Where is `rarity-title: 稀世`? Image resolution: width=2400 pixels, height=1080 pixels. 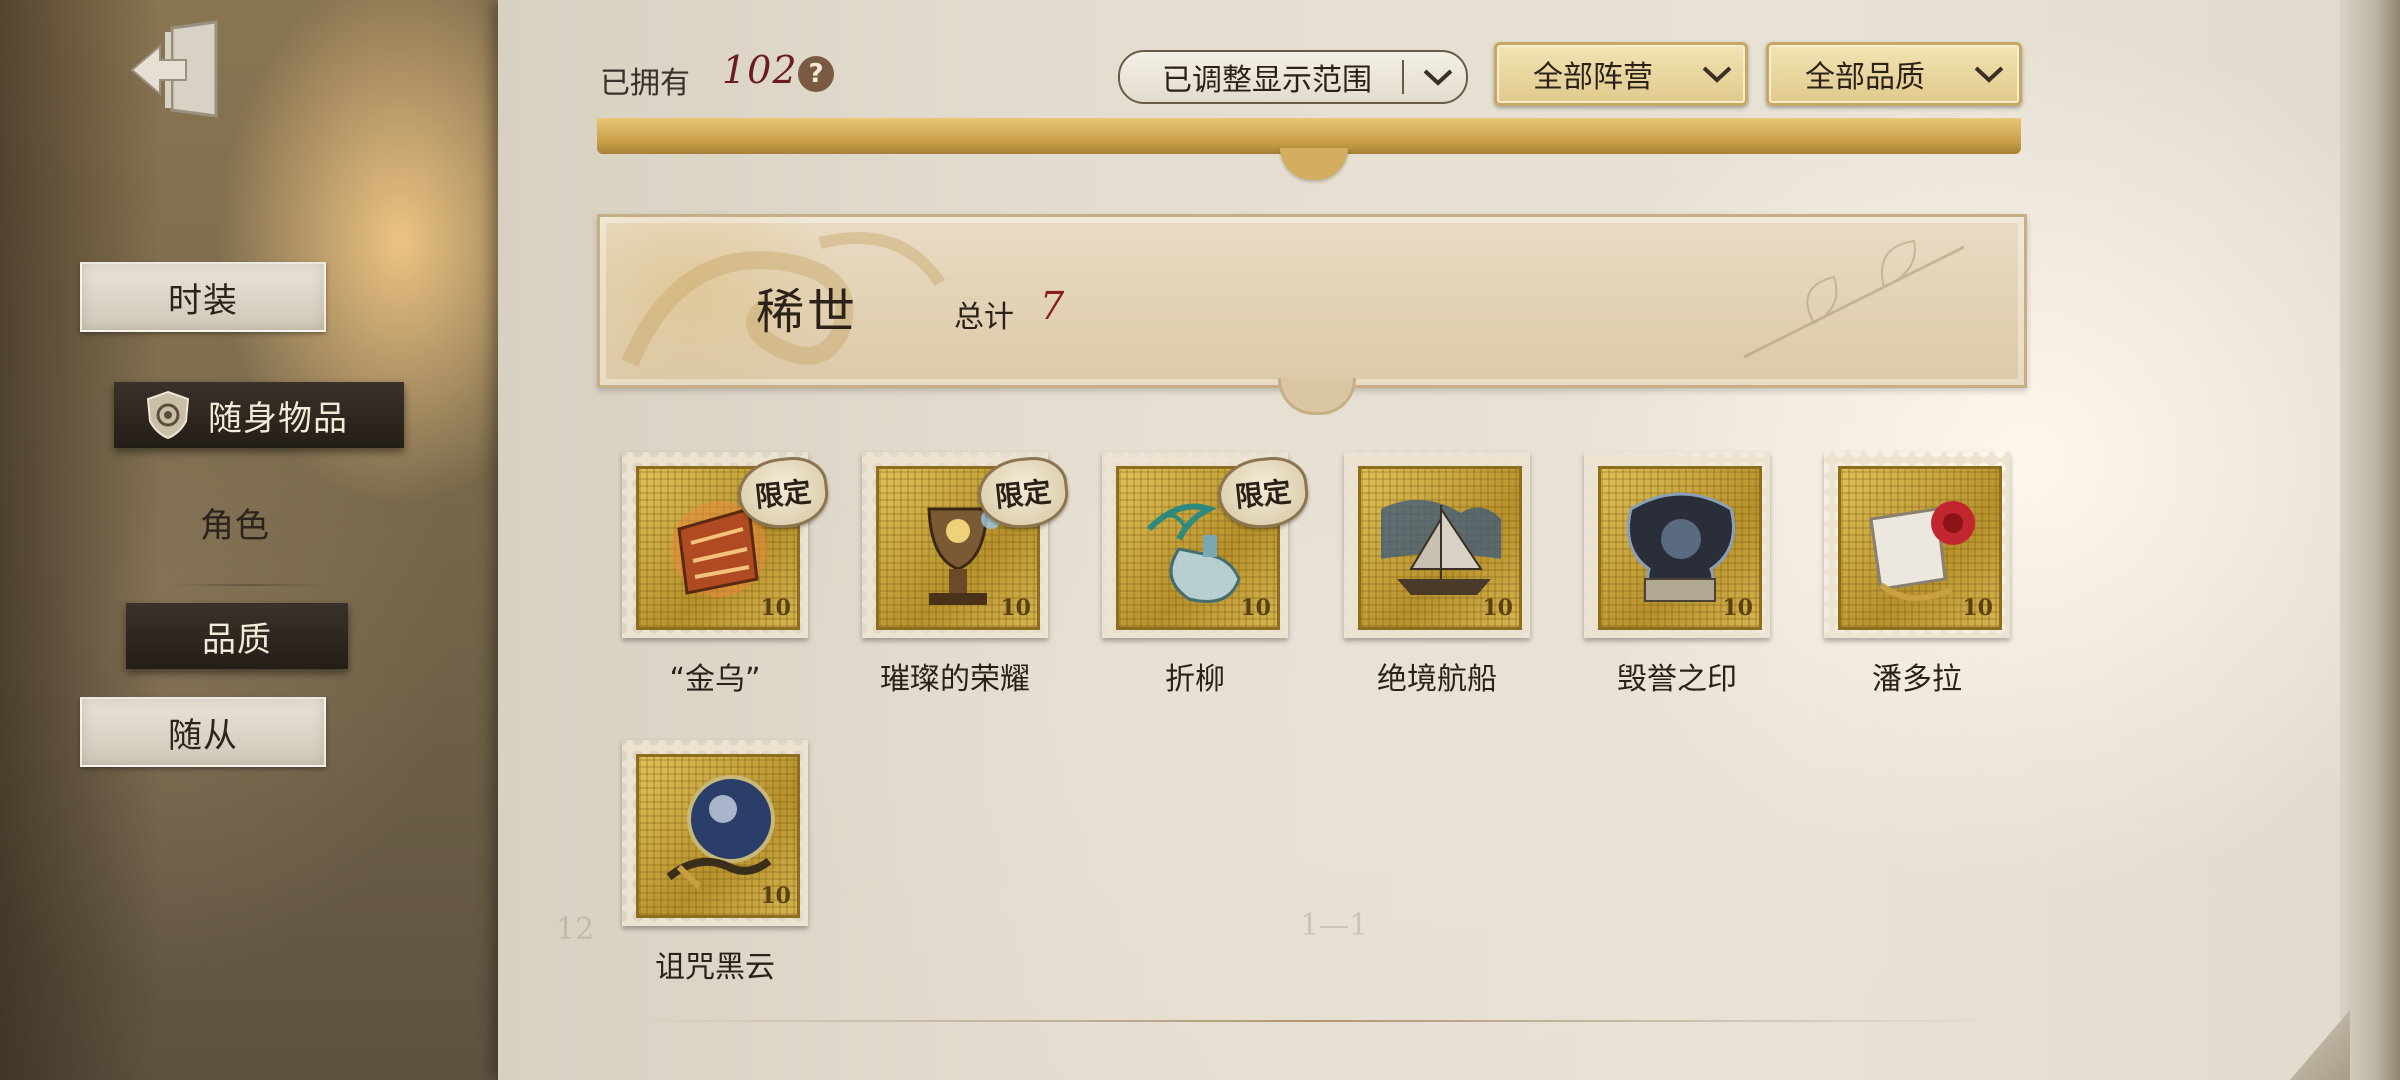
rarity-title: 稀世 is located at coordinates (807, 312).